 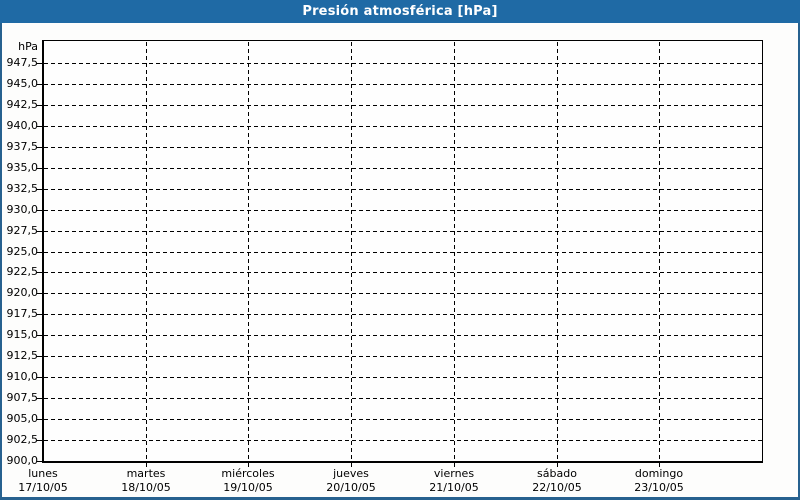 What do you see at coordinates (22, 334) in the screenshot?
I see `y-axis-tick-label: 915,0` at bounding box center [22, 334].